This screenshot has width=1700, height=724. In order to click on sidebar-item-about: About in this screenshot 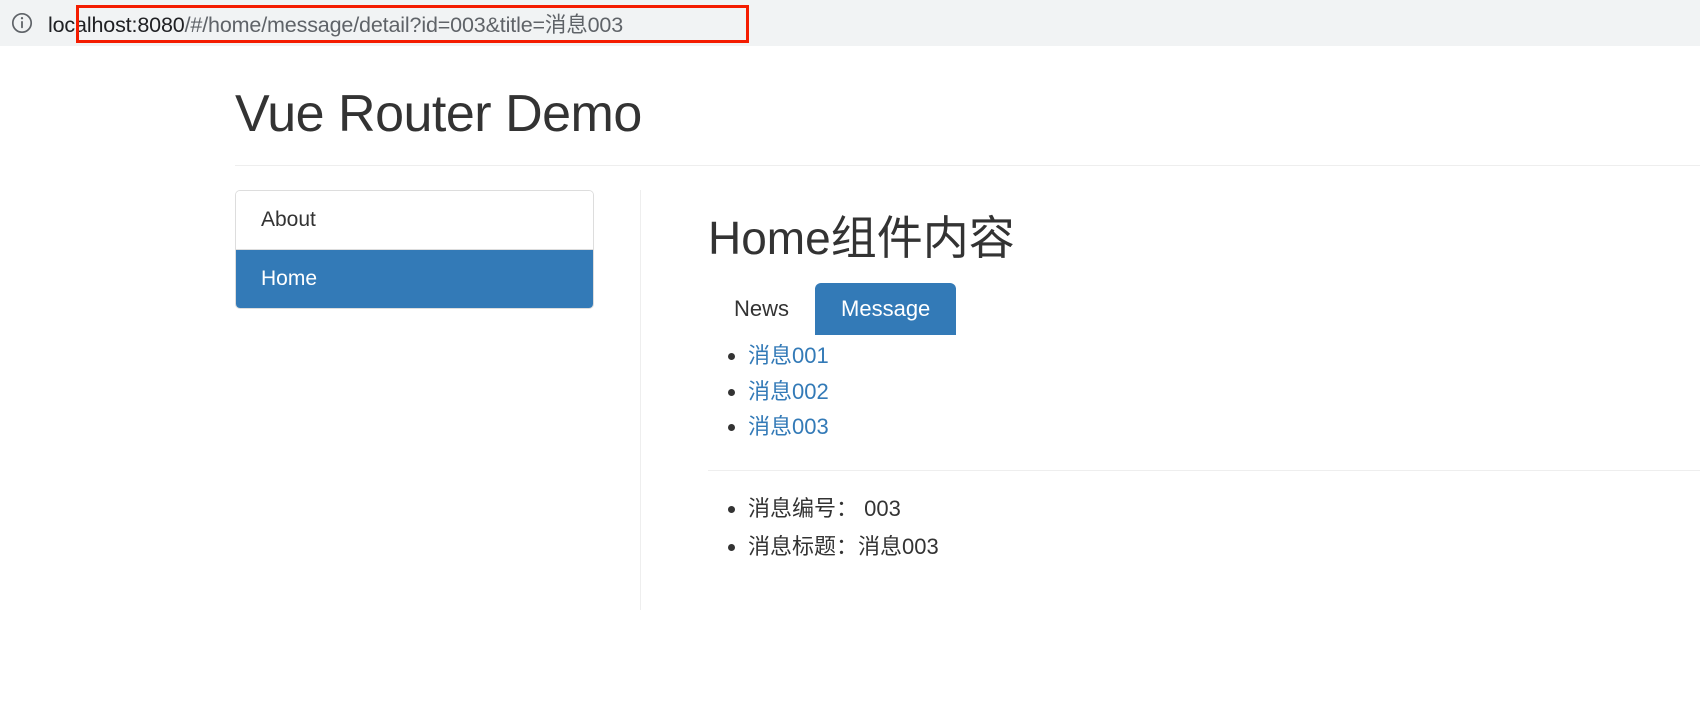, I will do `click(414, 221)`.